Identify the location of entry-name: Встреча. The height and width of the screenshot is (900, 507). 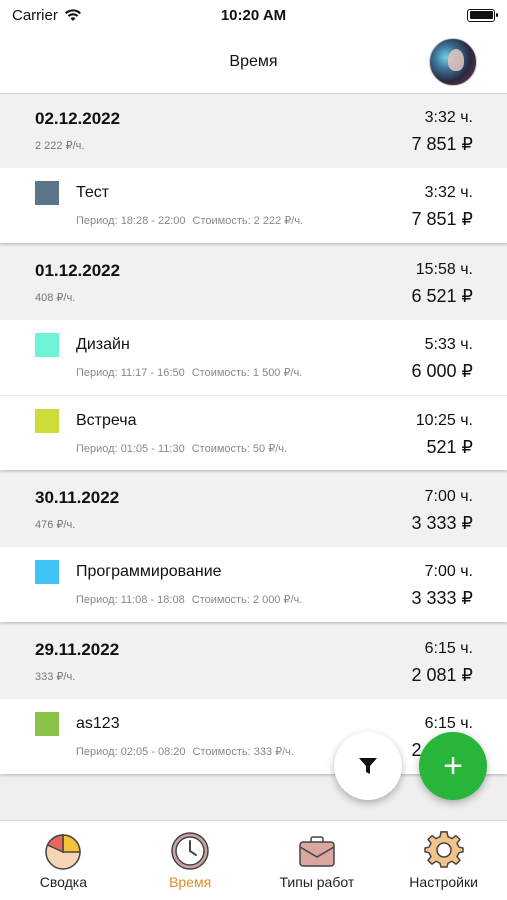
(106, 420).